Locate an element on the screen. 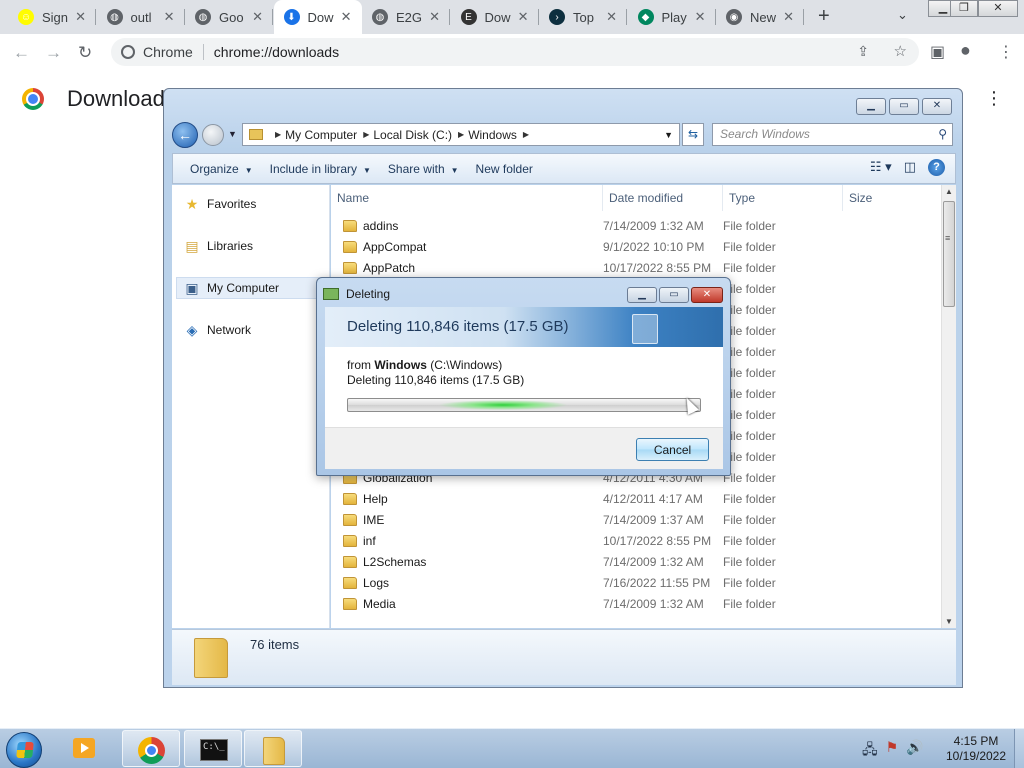 This screenshot has height=768, width=1024. action-center-icon: ⚑ is located at coordinates (892, 751).